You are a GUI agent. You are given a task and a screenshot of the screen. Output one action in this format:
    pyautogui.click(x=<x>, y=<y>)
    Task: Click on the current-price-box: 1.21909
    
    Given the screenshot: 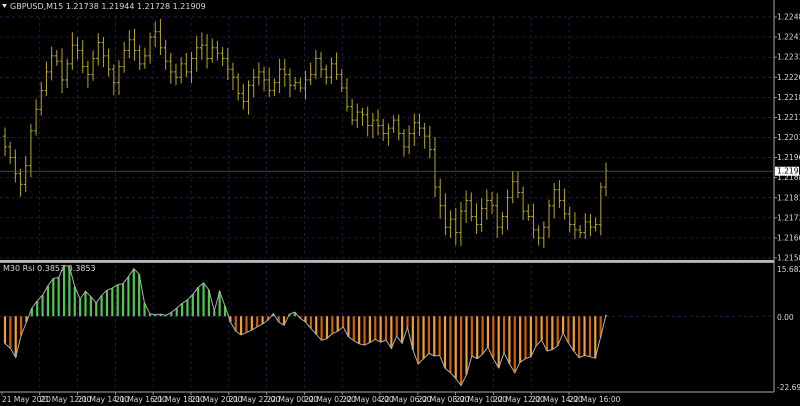 What is the action you would take?
    pyautogui.click(x=787, y=171)
    